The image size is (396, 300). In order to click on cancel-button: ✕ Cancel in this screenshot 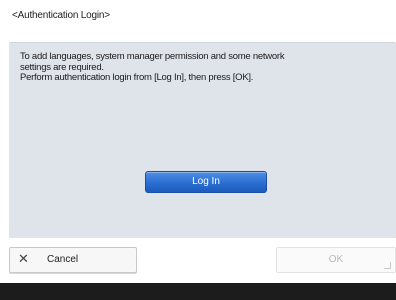, I will do `click(73, 260)`.